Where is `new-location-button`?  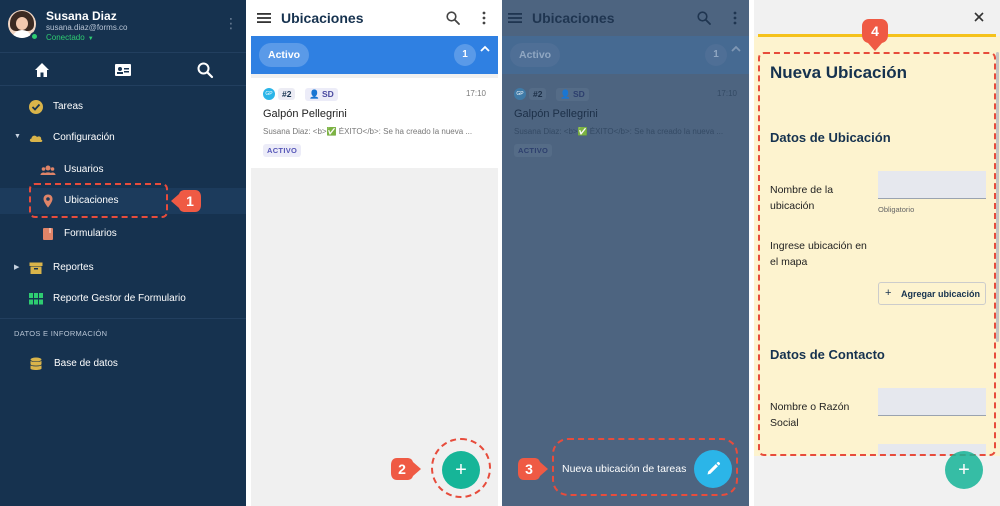 new-location-button is located at coordinates (713, 469).